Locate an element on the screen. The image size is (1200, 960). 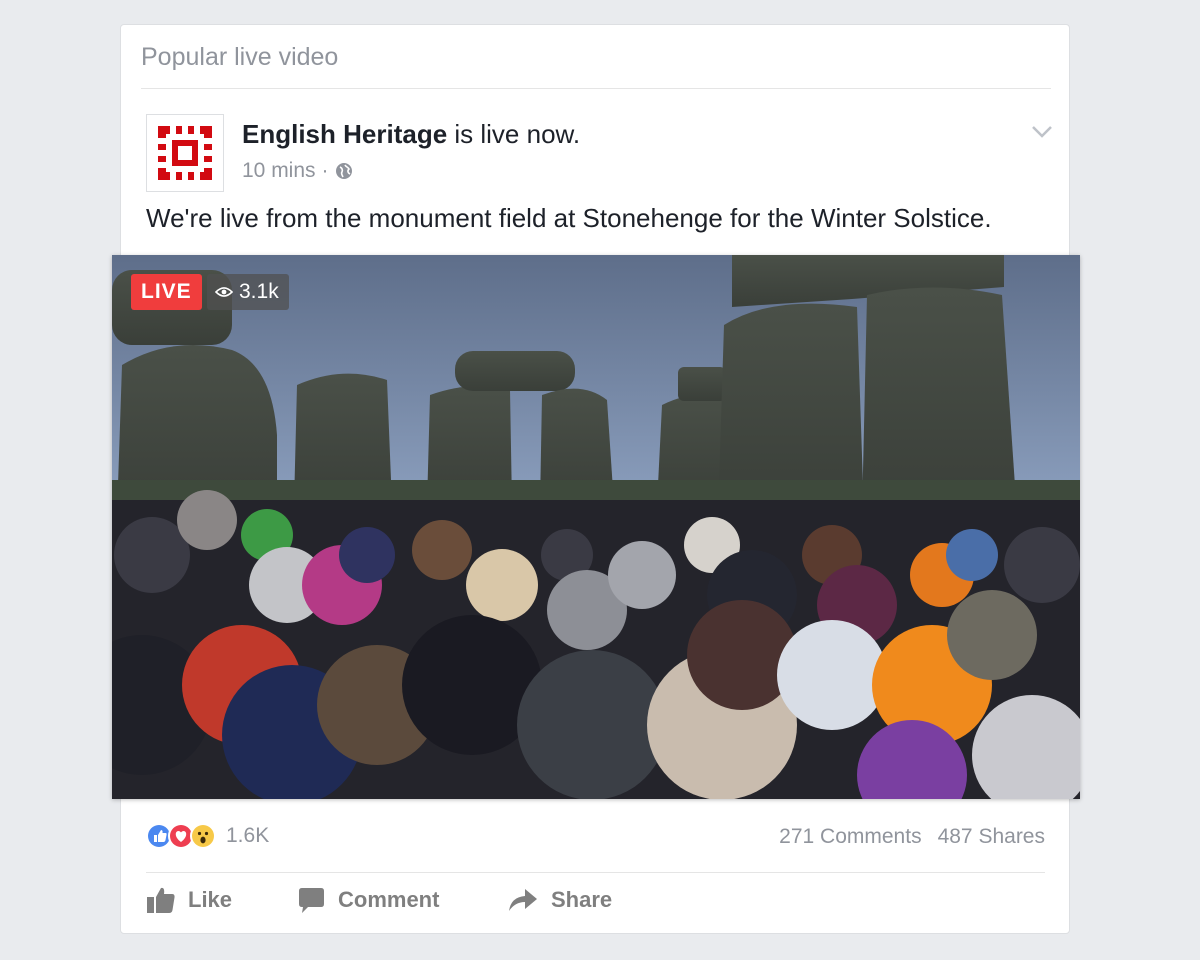
page-avatar is located at coordinates (185, 153).